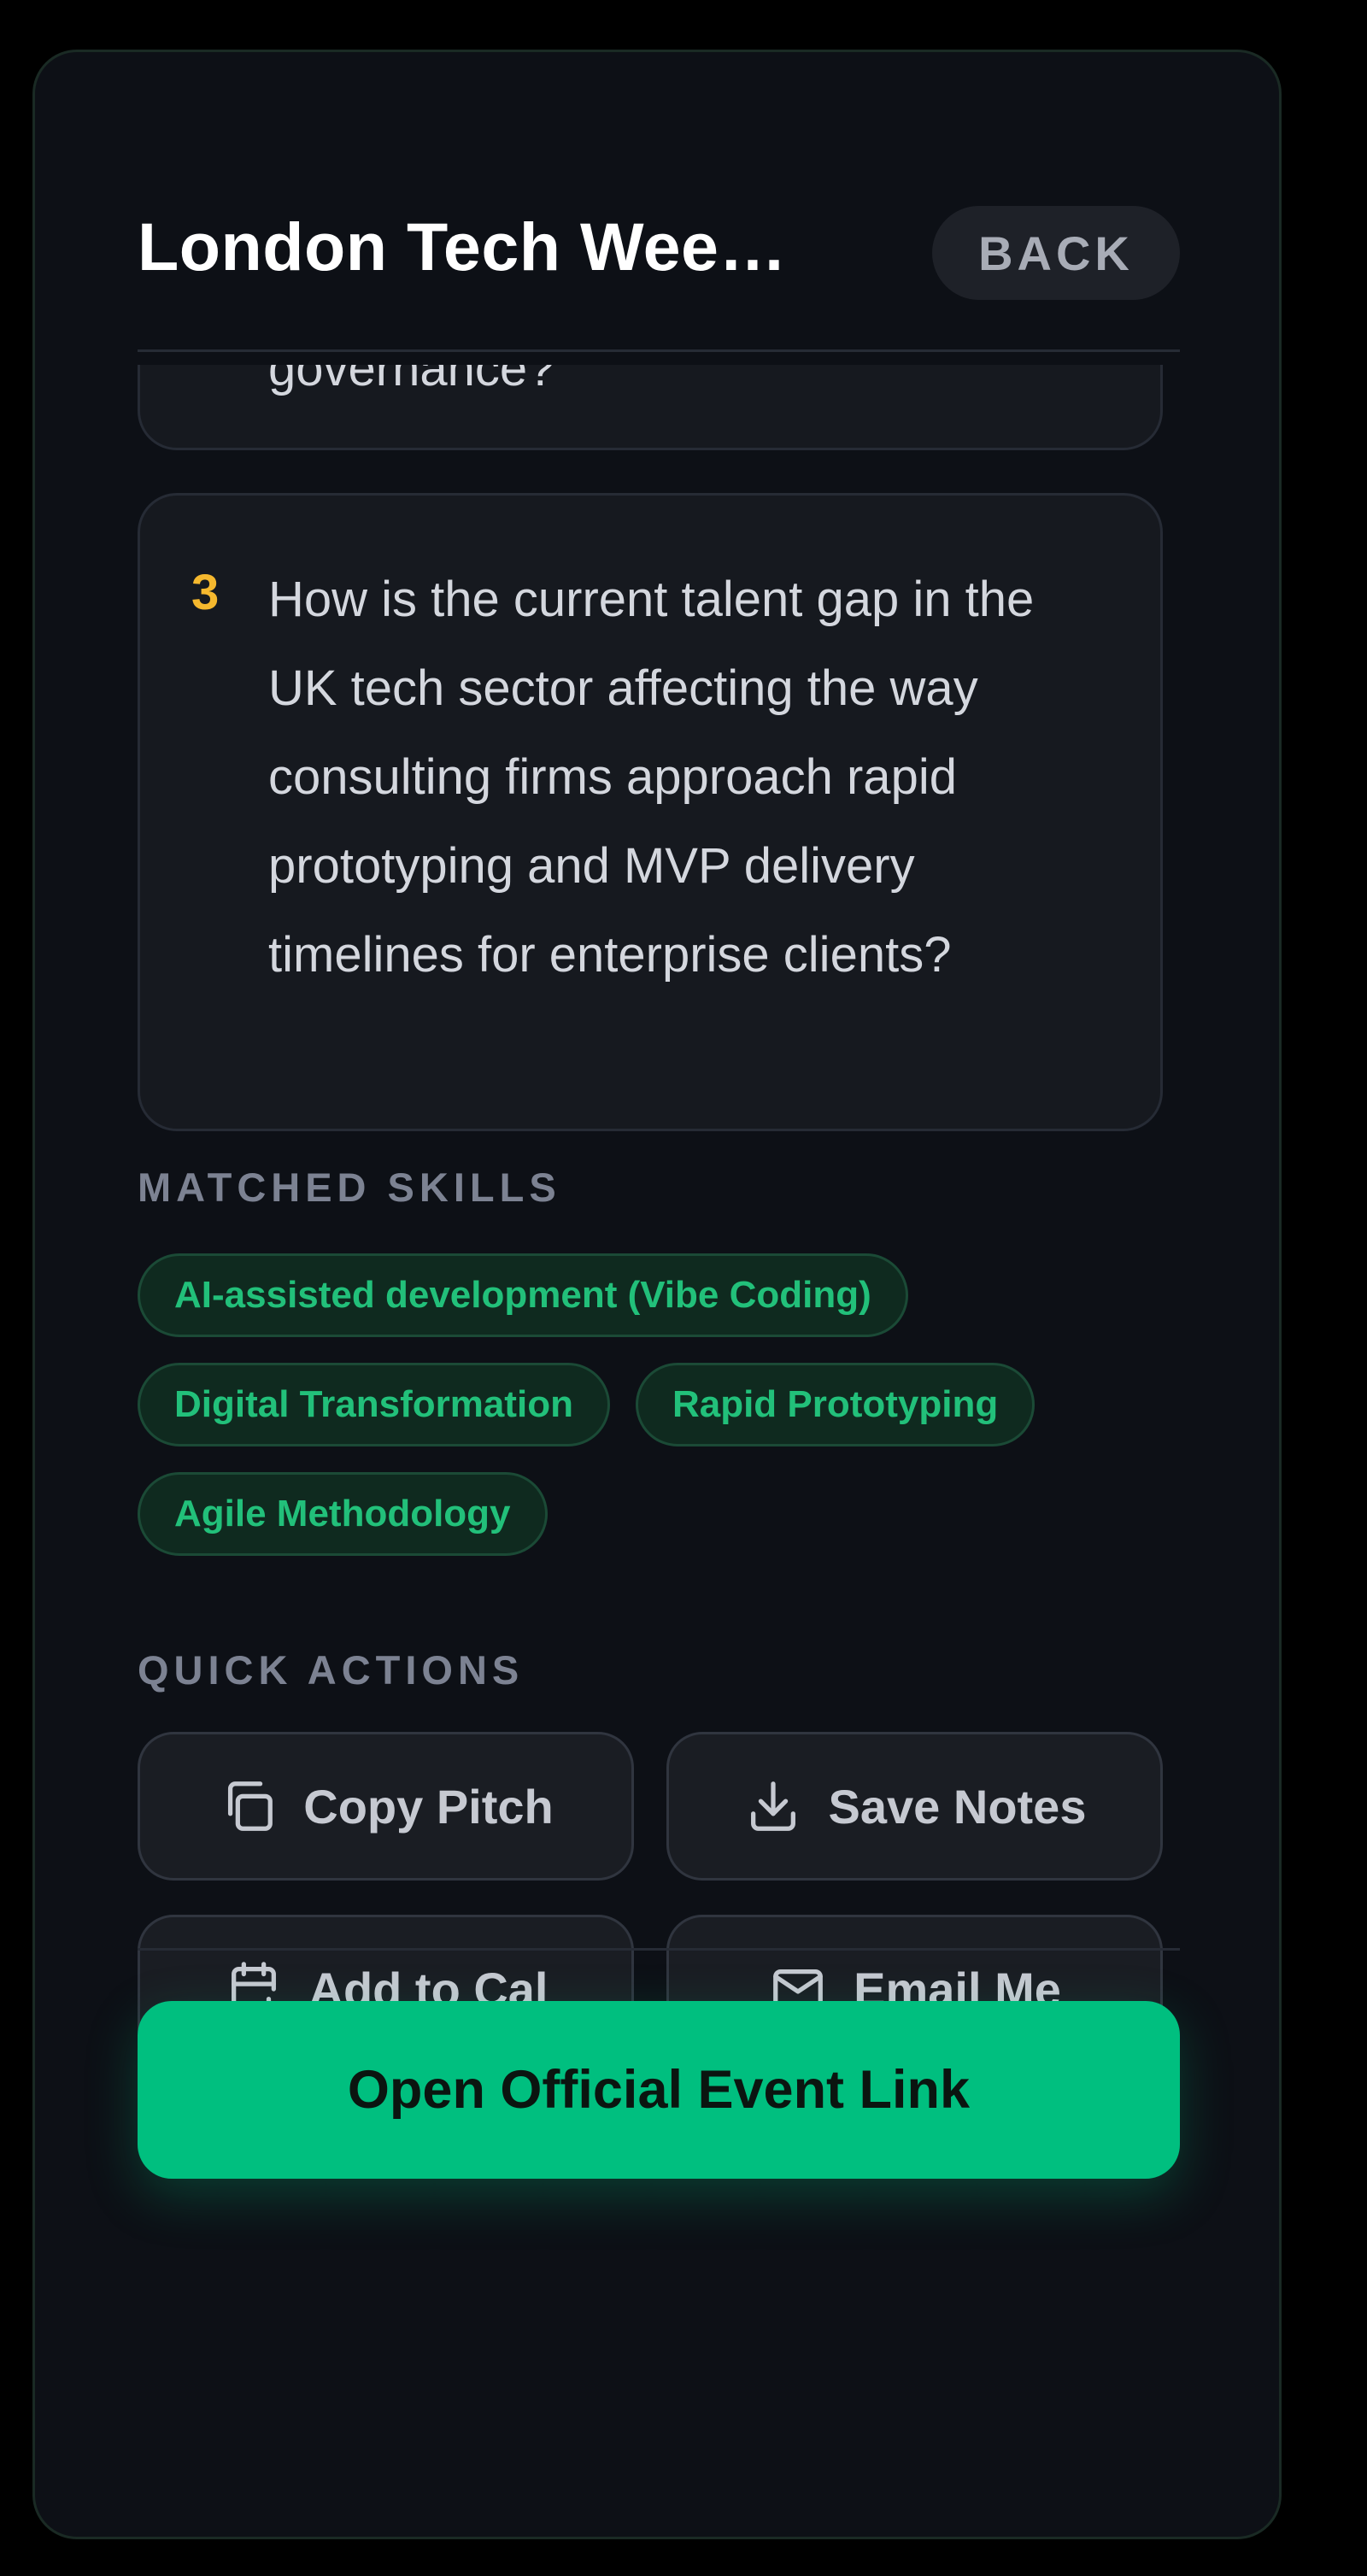 The width and height of the screenshot is (1367, 2576). I want to click on save-notes-button: Save Notes, so click(914, 1806).